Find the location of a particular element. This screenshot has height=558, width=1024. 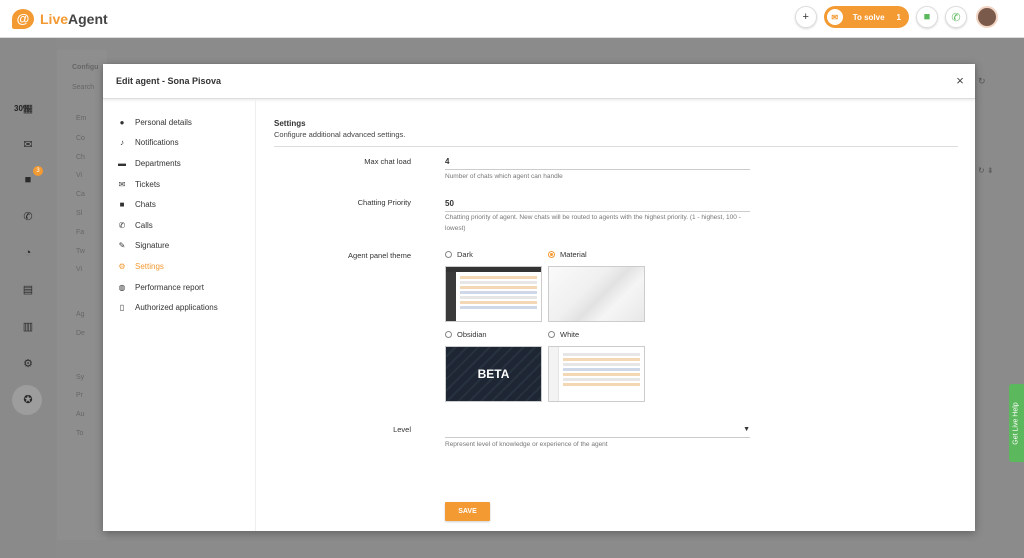

gear-icon: ⚙ is located at coordinates (122, 266).